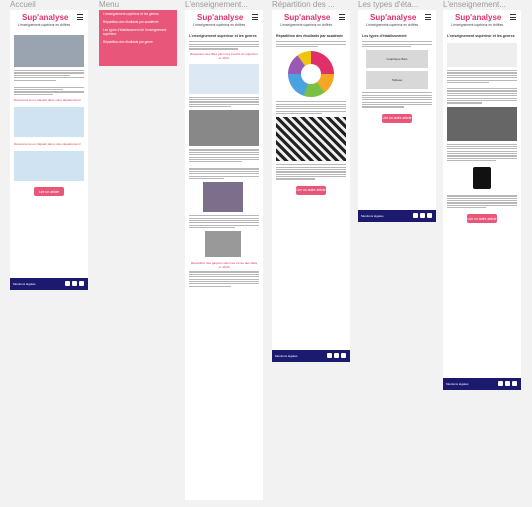 This screenshot has width=532, height=507. What do you see at coordinates (138, 14) in the screenshot?
I see `menu-item-genres: L'enseignement supérieur et les genres` at bounding box center [138, 14].